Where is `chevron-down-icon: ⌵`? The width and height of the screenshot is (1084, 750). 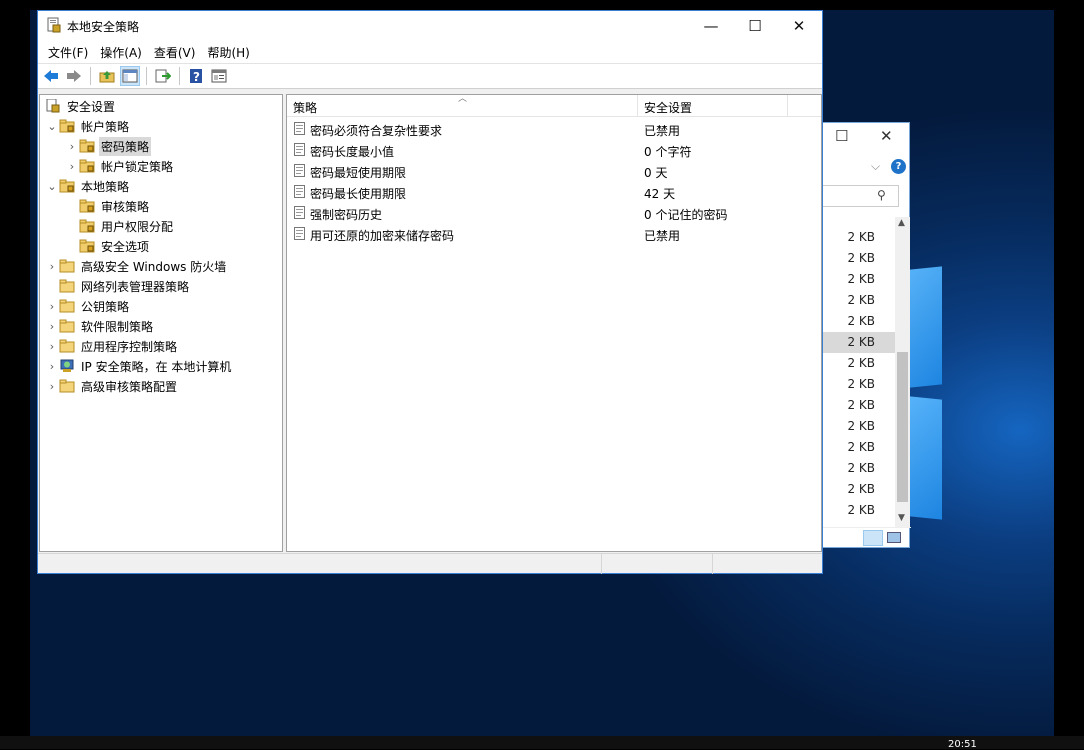 chevron-down-icon: ⌵ is located at coordinates (875, 166).